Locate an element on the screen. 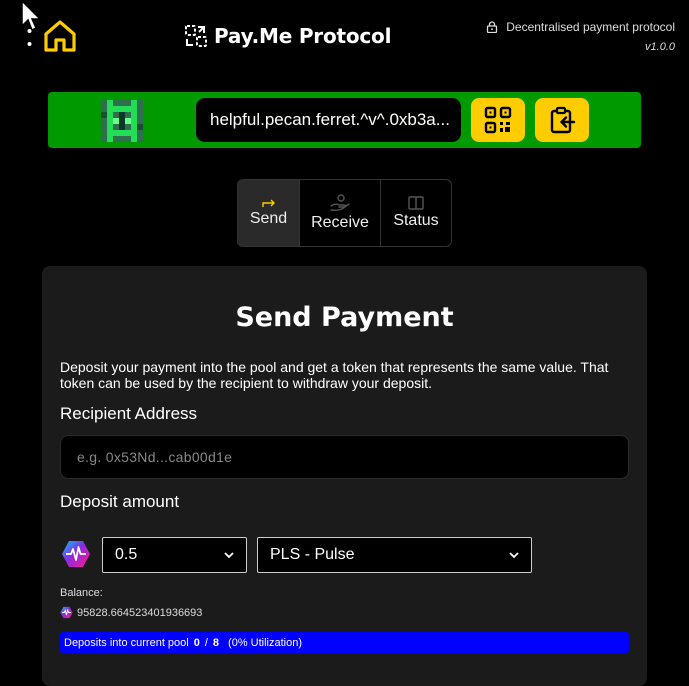  clipboard-icon is located at coordinates (563, 120).